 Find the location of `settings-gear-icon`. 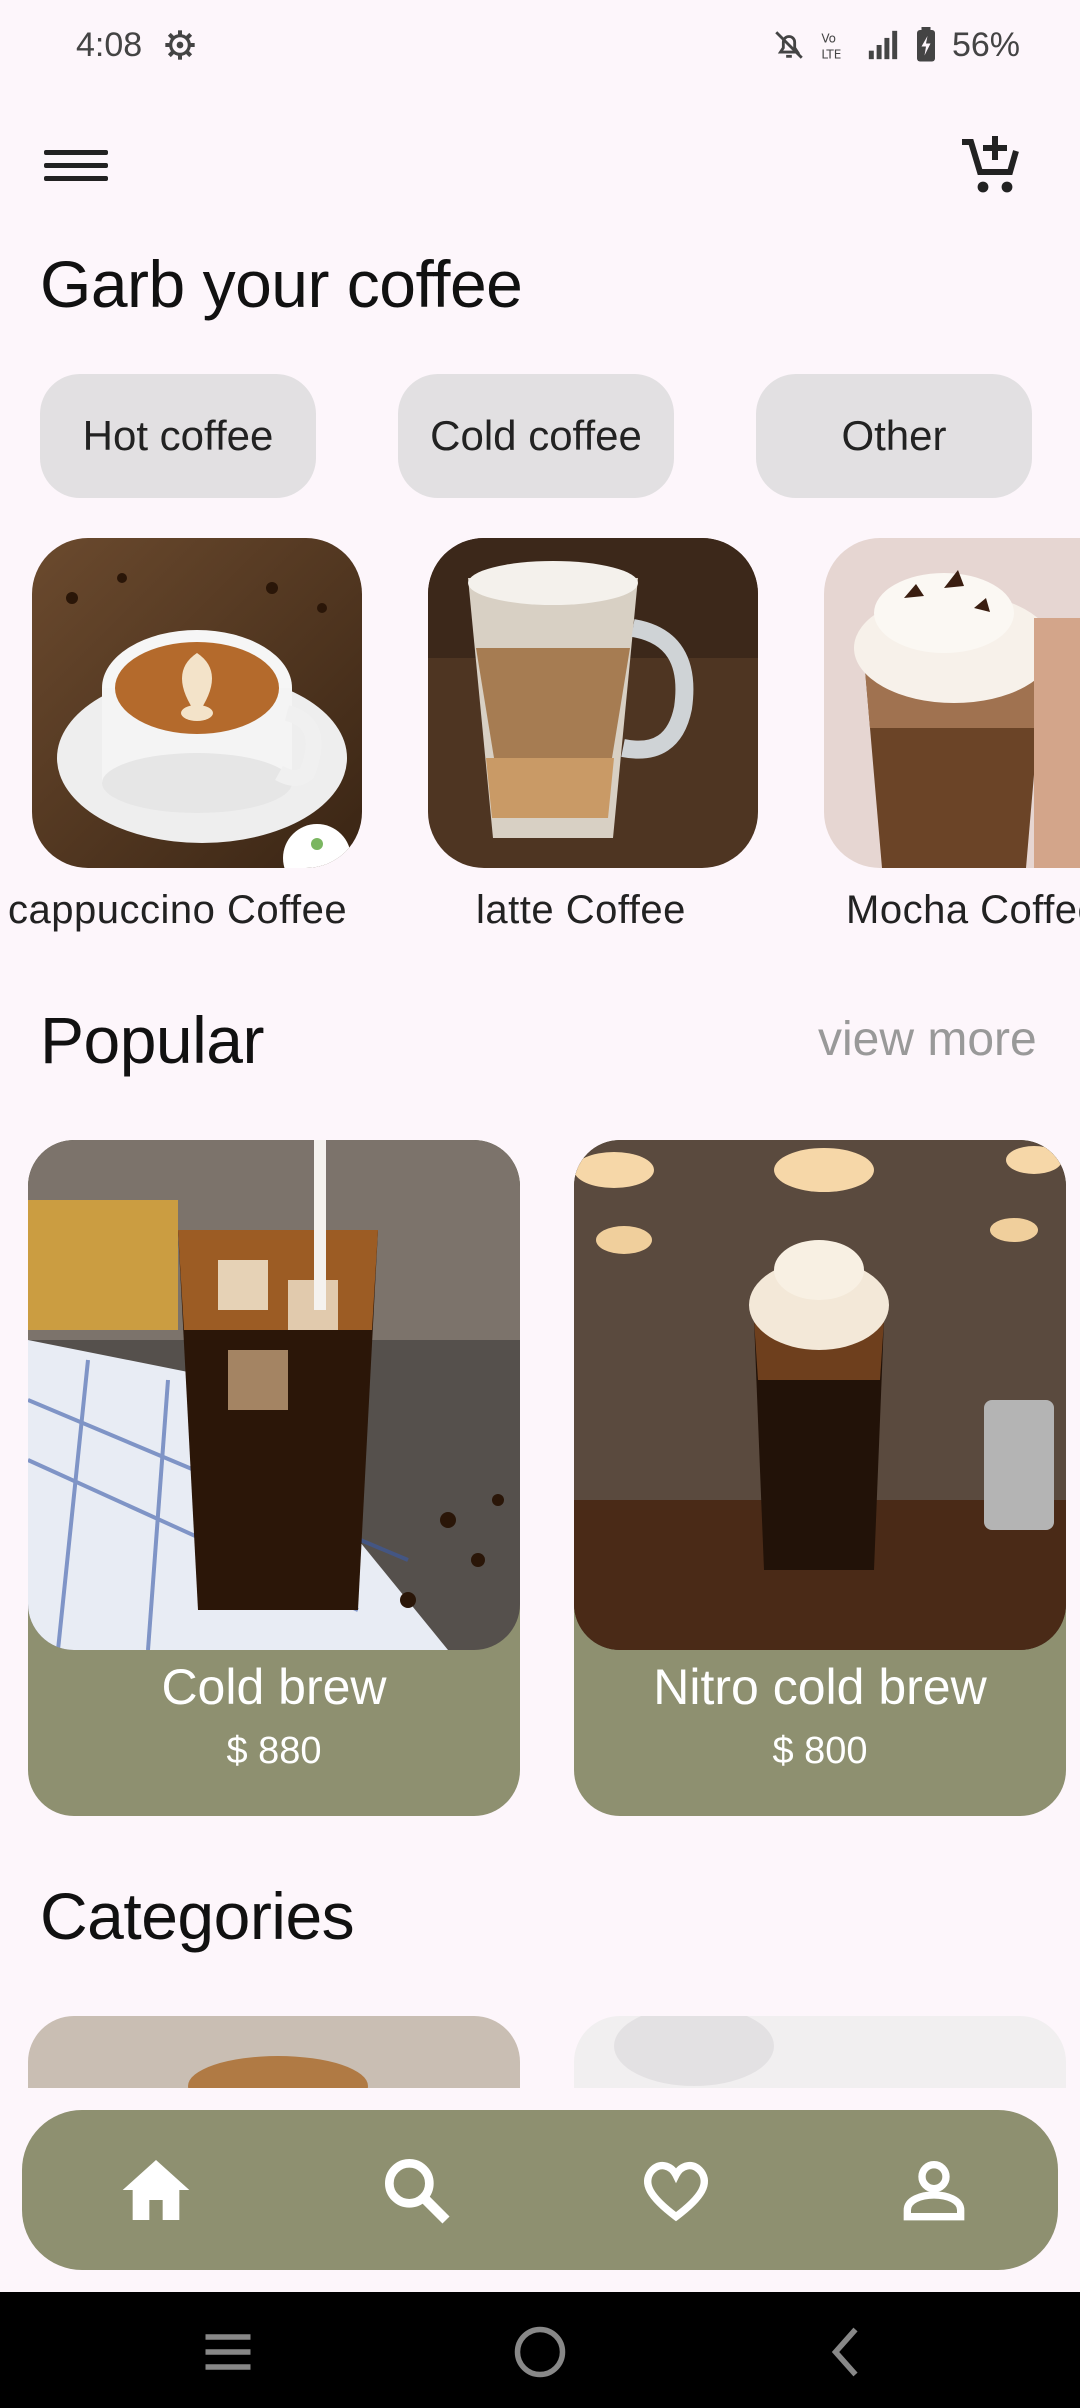

settings-gear-icon is located at coordinates (180, 45).